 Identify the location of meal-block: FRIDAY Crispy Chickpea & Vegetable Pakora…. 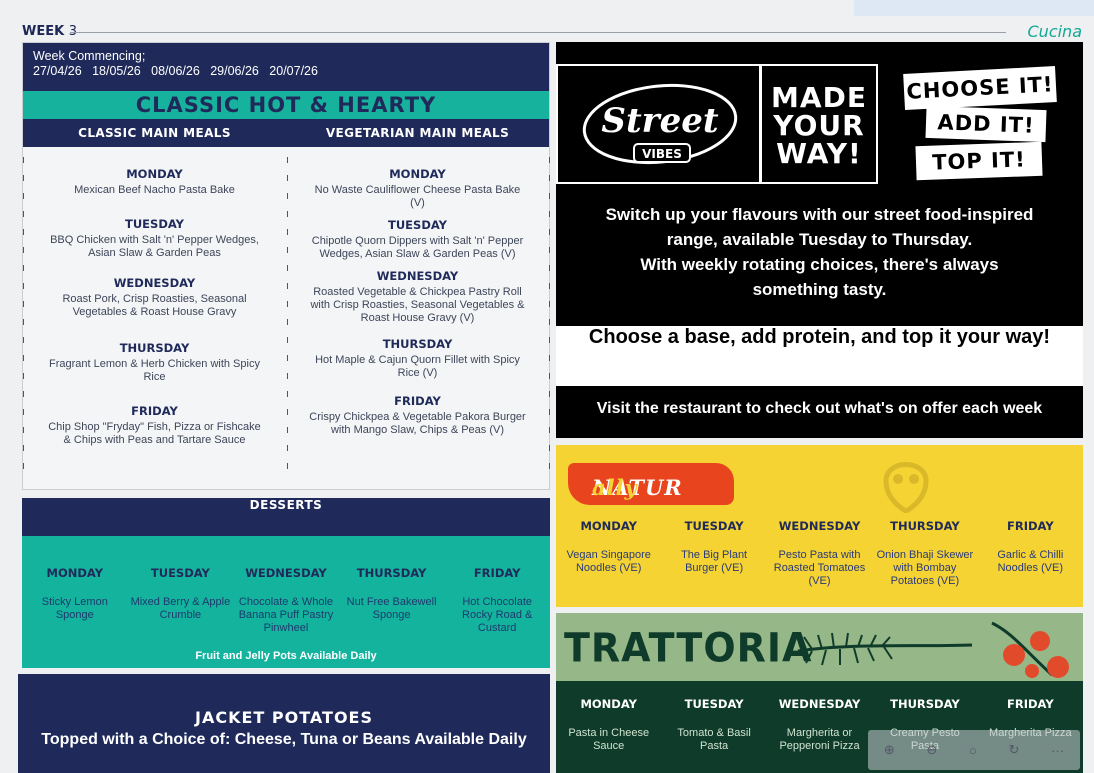
(417, 415).